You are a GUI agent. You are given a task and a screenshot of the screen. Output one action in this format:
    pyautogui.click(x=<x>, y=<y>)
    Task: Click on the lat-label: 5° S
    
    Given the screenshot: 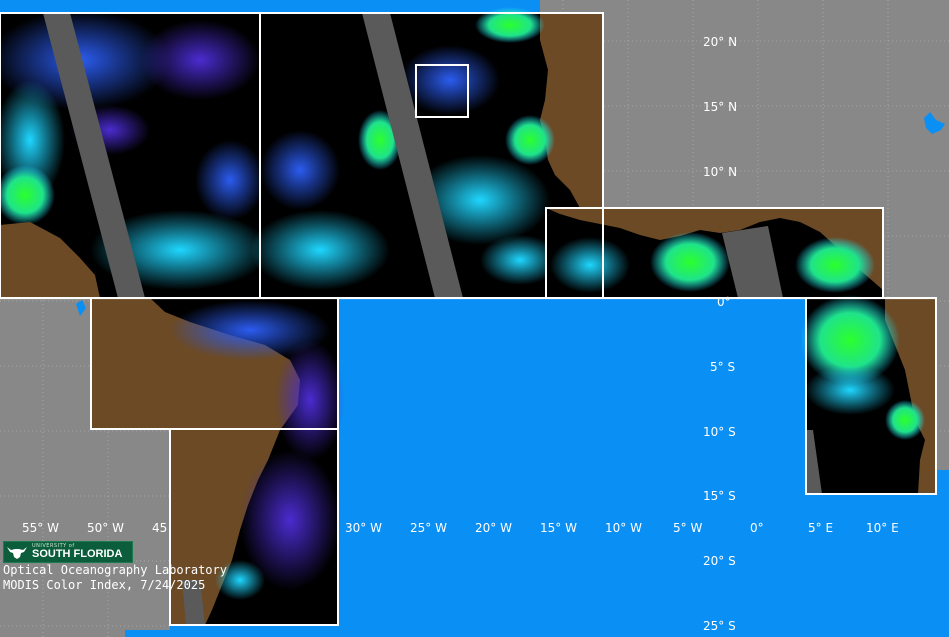 What is the action you would take?
    pyautogui.click(x=722, y=367)
    